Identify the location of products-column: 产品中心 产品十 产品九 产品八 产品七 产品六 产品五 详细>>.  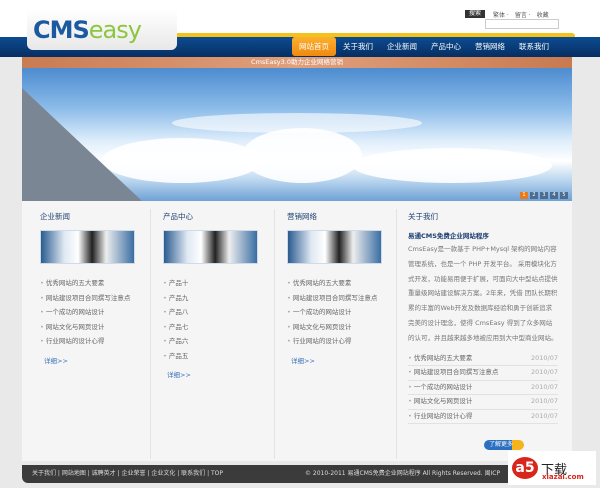
(210, 295).